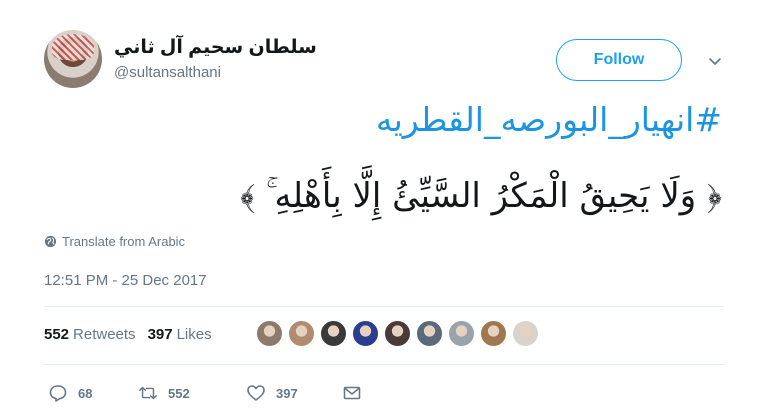 The image size is (768, 413). Describe the element at coordinates (256, 393) in the screenshot. I see `heart-icon` at that location.